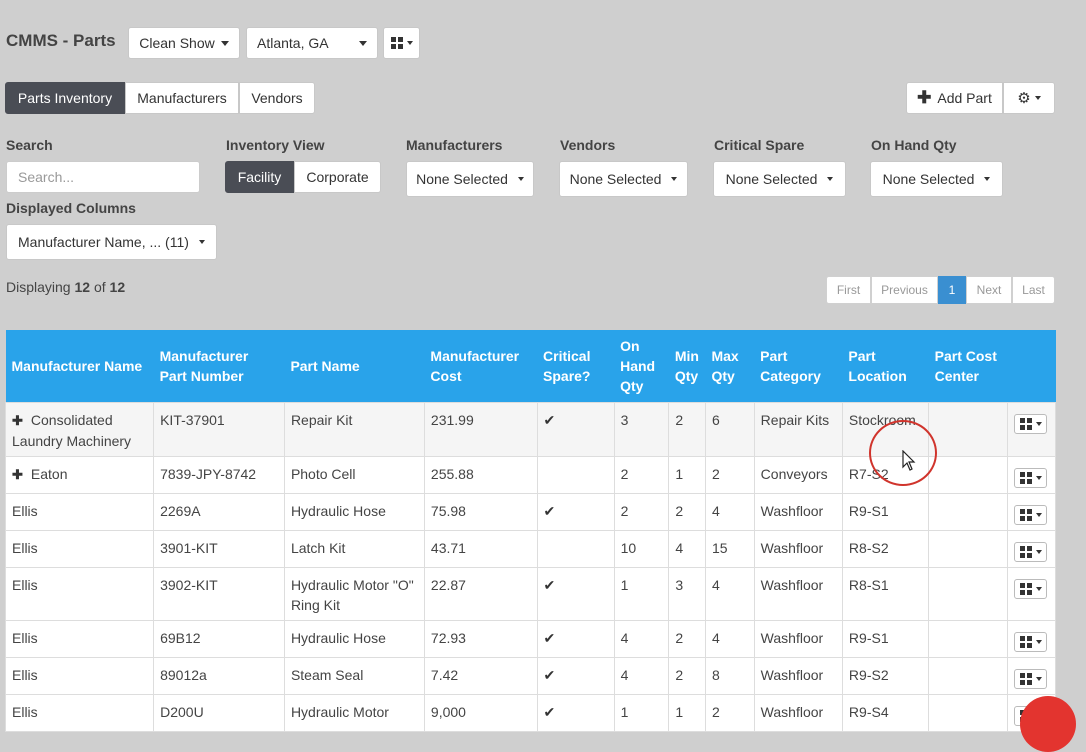 This screenshot has height=752, width=1086. What do you see at coordinates (1031, 366) in the screenshot?
I see `column-header-actions` at bounding box center [1031, 366].